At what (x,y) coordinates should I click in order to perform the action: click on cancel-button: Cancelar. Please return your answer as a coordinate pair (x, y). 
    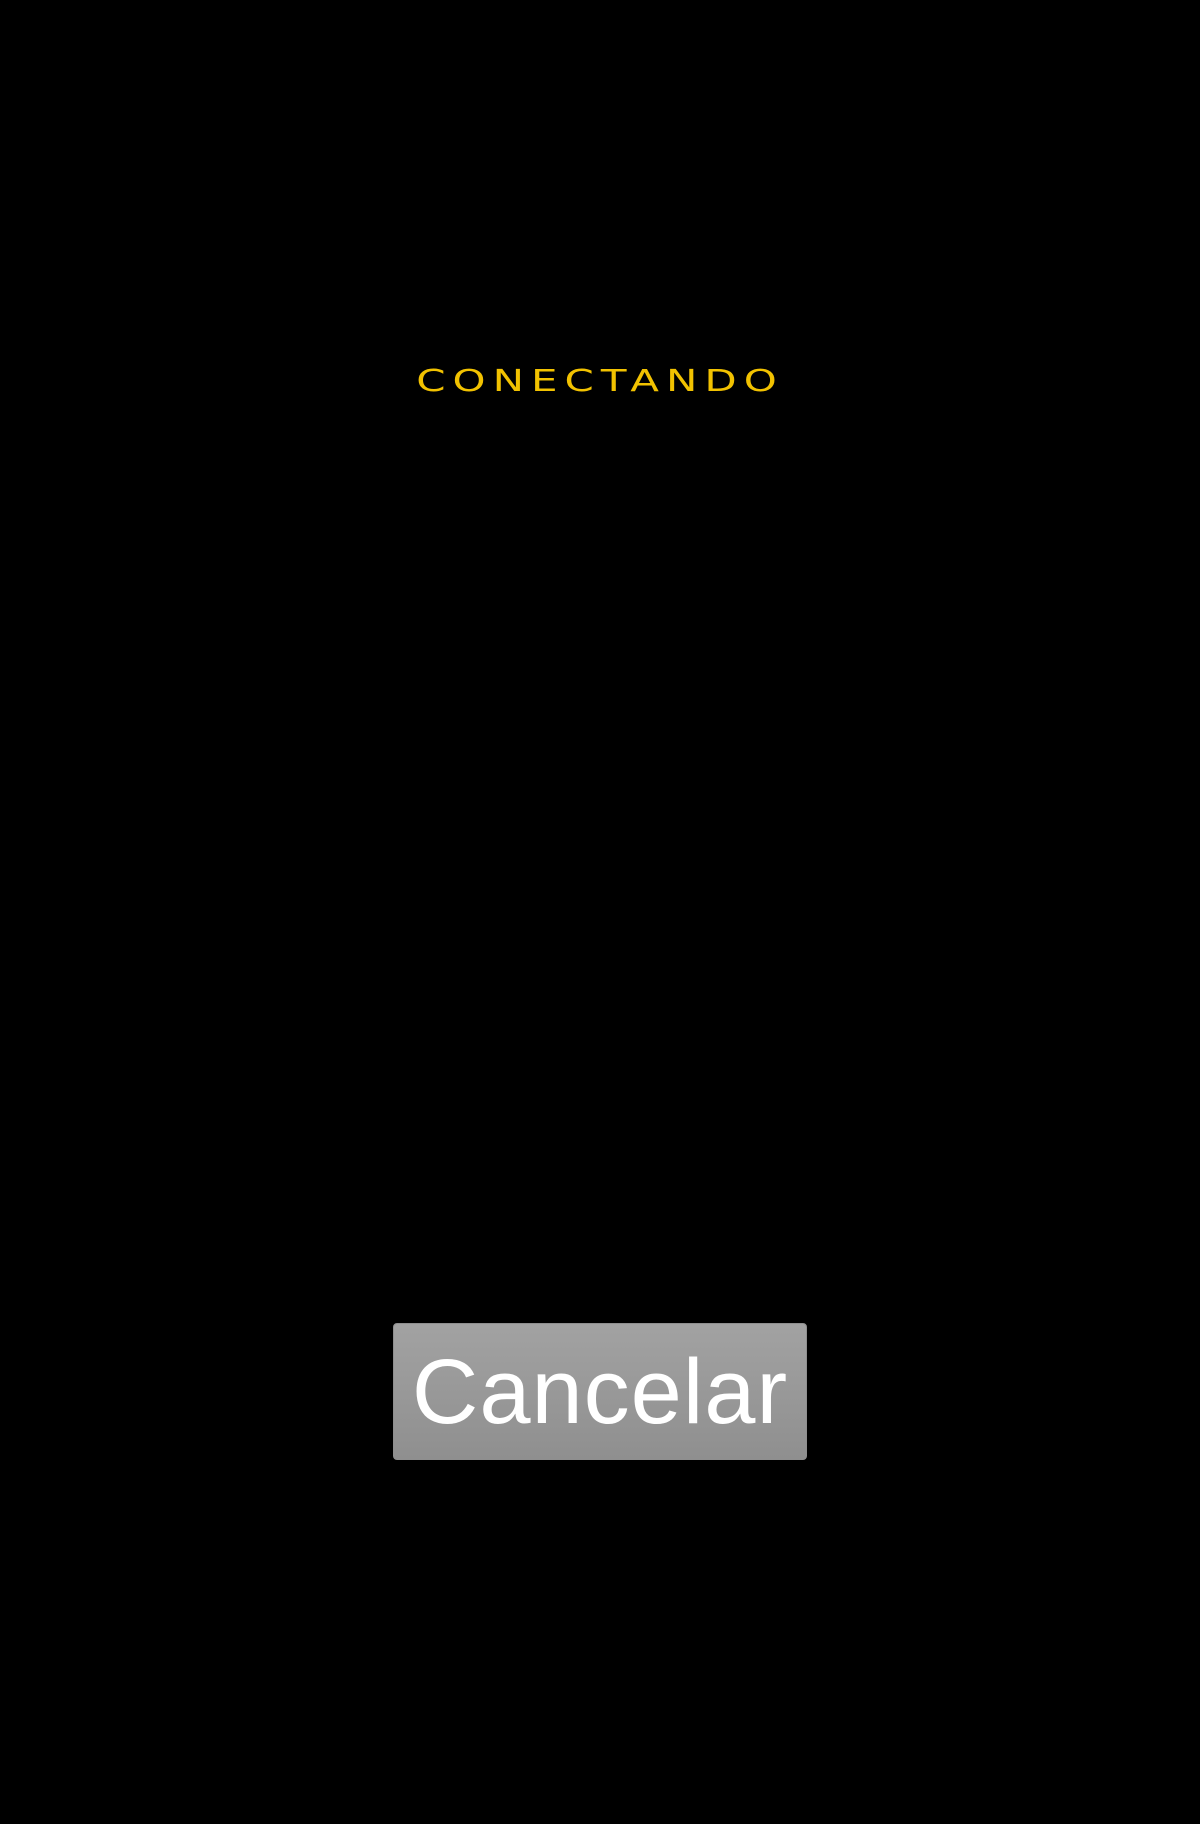
    Looking at the image, I should click on (600, 1391).